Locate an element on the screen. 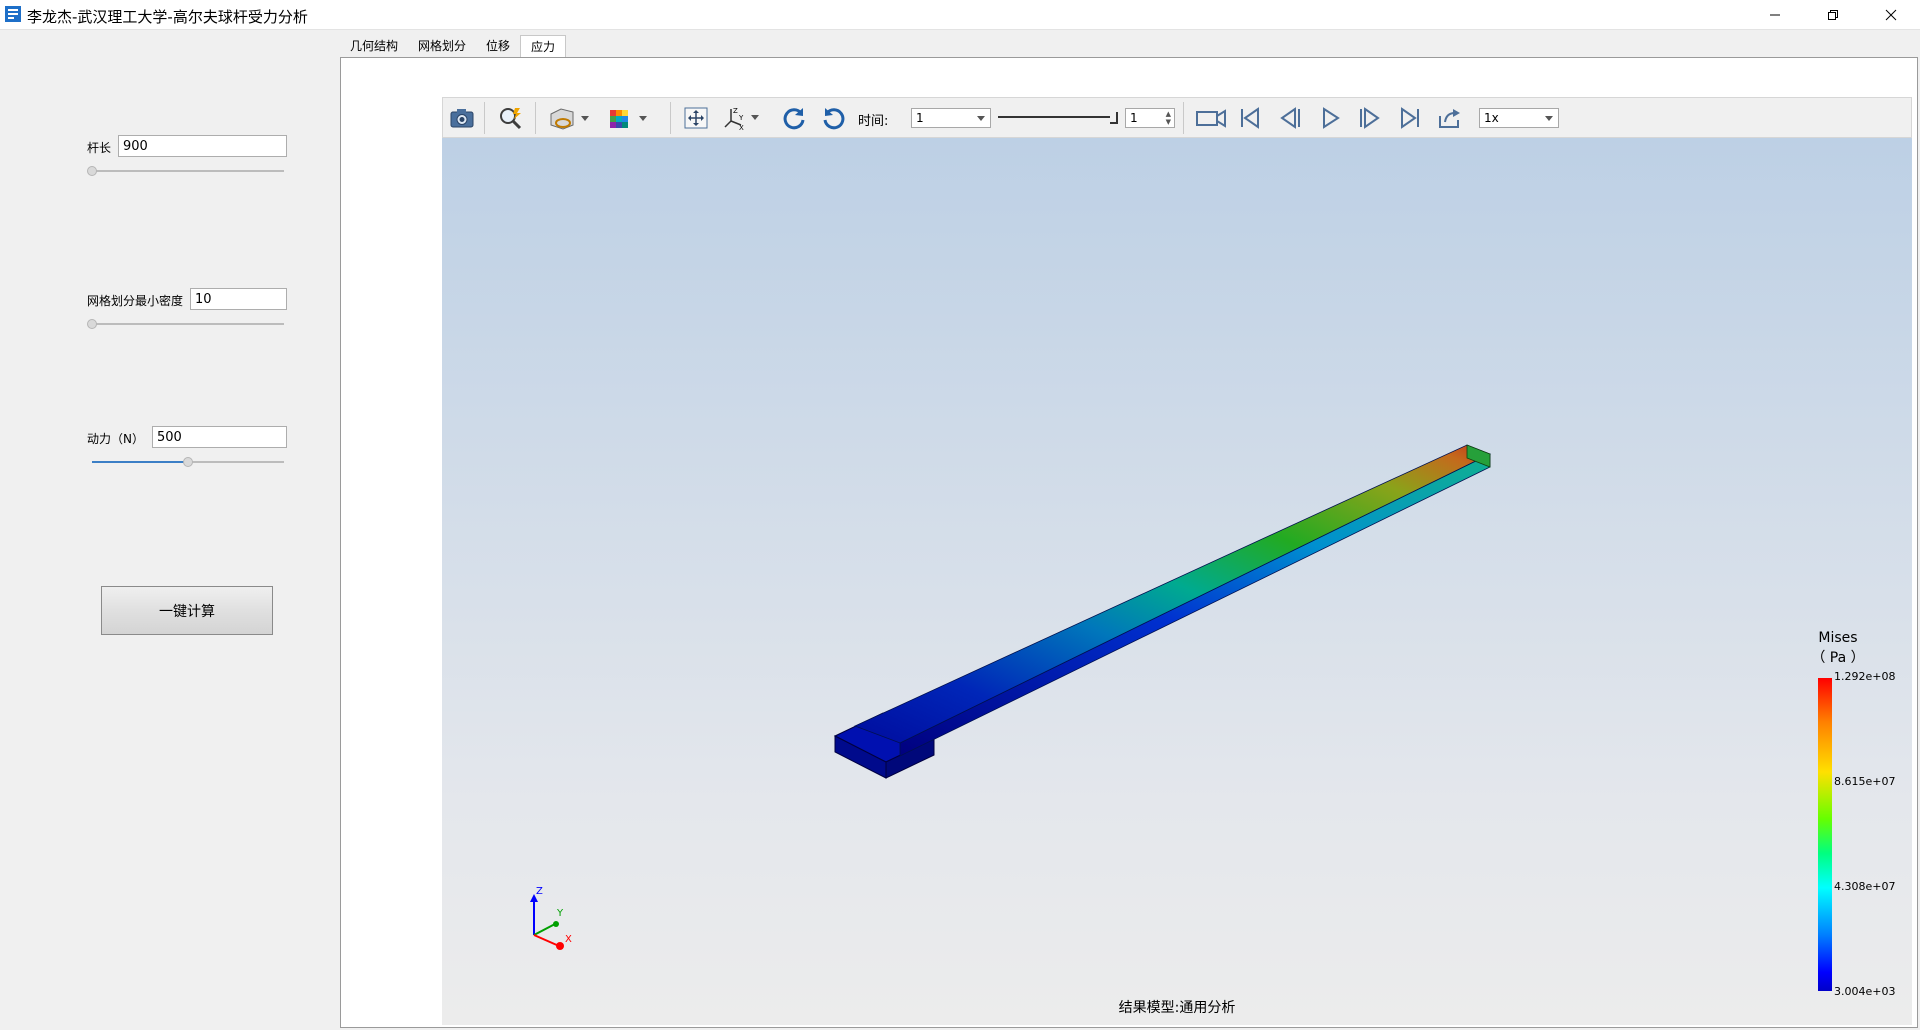 The width and height of the screenshot is (1920, 1030). rotate-ccw-button is located at coordinates (834, 118).